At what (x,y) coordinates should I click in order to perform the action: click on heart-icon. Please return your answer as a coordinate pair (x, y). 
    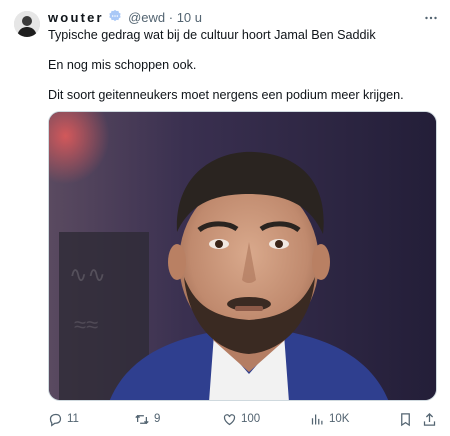
    Looking at the image, I should click on (229, 419).